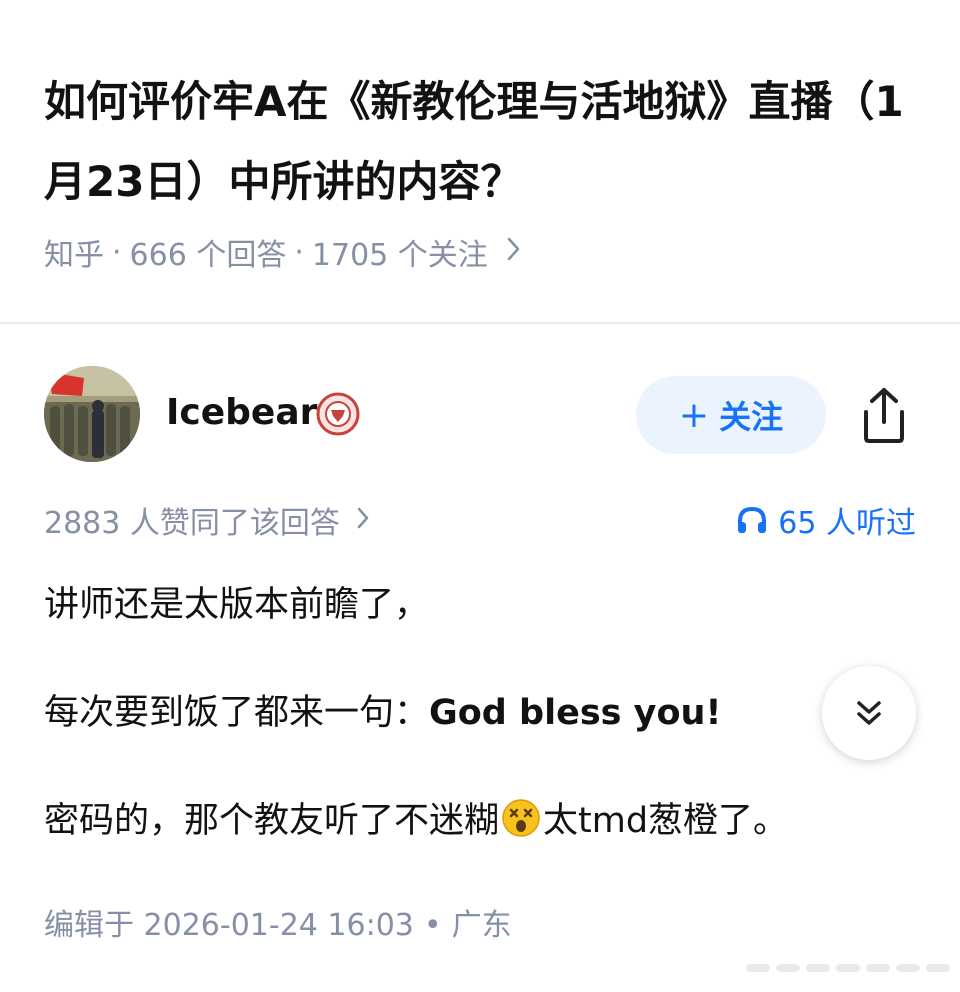 The width and height of the screenshot is (960, 992). I want to click on question-meta: 知乎 · 666 个回答 · 1705 个关注, so click(283, 252).